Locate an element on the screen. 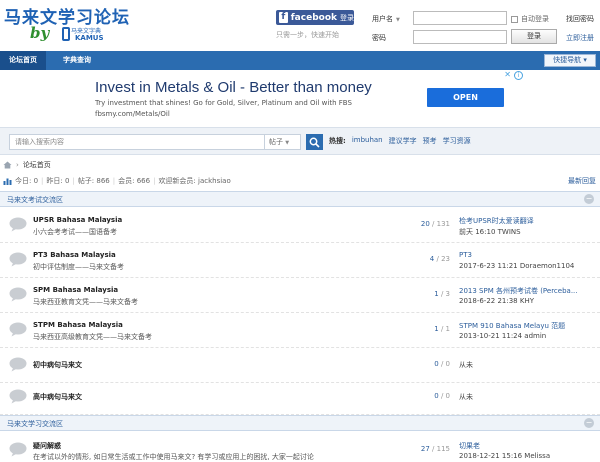  site-logo-title: 马来文学习论坛 is located at coordinates (67, 15).